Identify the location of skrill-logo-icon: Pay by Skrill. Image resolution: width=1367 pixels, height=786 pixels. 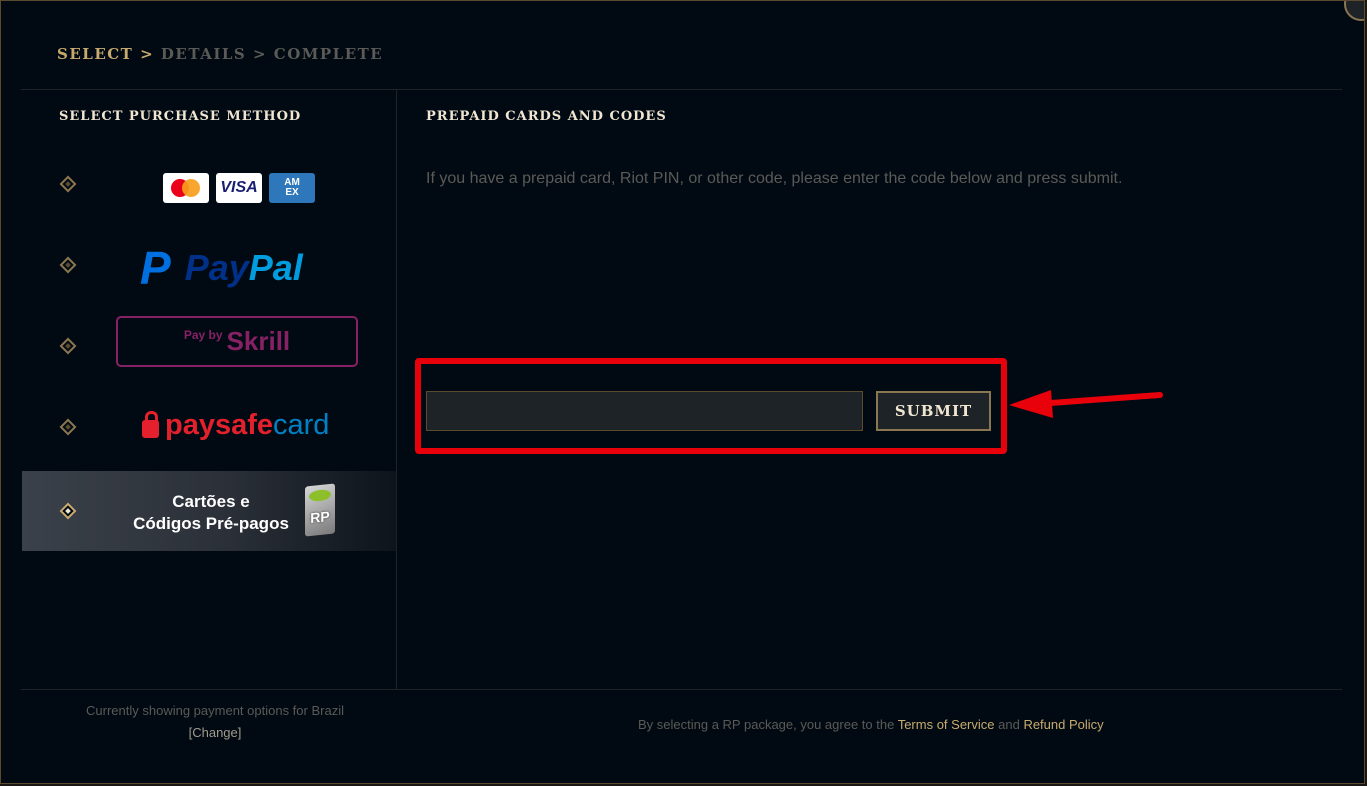
(237, 341).